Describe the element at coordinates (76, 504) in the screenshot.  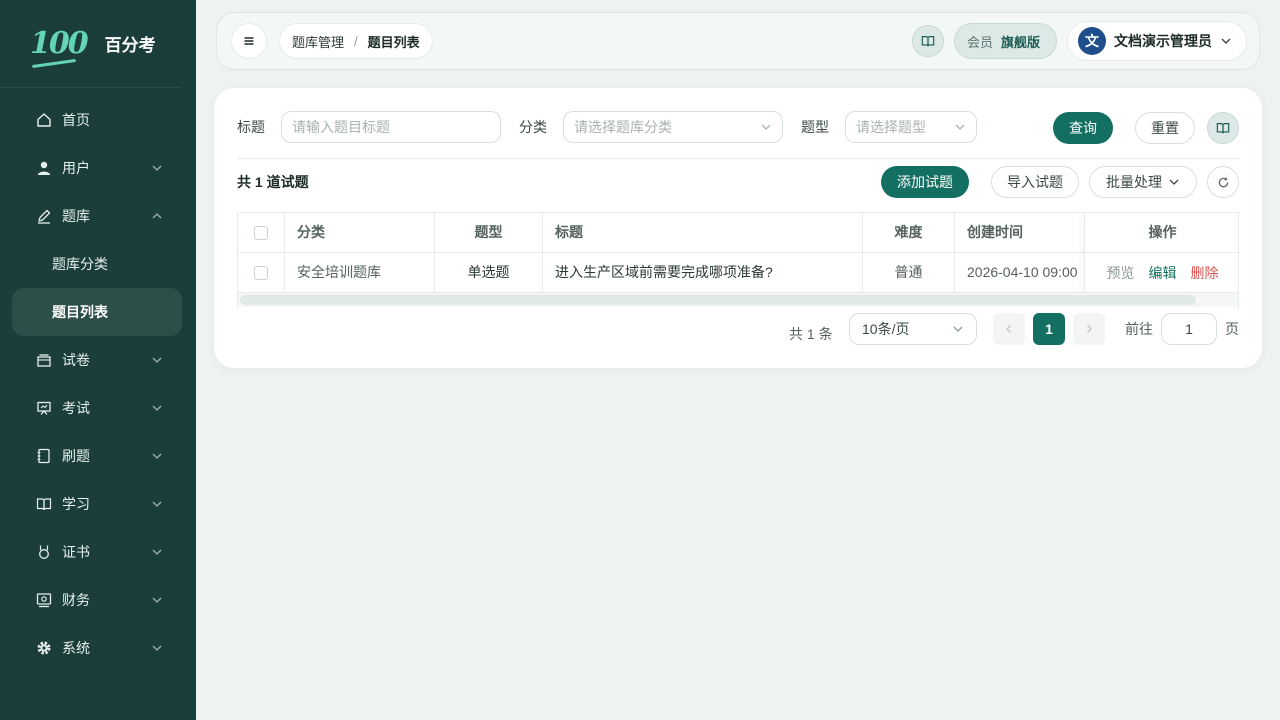
I see `sidebar-item-label: 学习` at that location.